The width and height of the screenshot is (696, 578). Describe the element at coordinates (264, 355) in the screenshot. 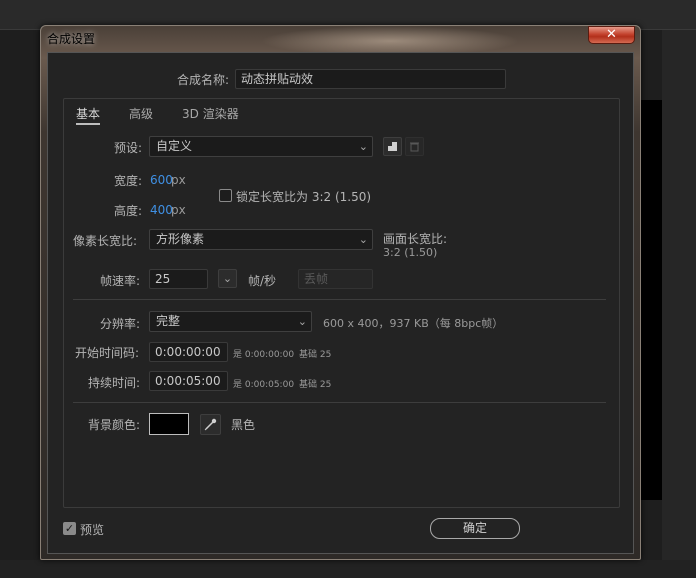

I see `start-time-note: 是 0:00:00:00` at that location.